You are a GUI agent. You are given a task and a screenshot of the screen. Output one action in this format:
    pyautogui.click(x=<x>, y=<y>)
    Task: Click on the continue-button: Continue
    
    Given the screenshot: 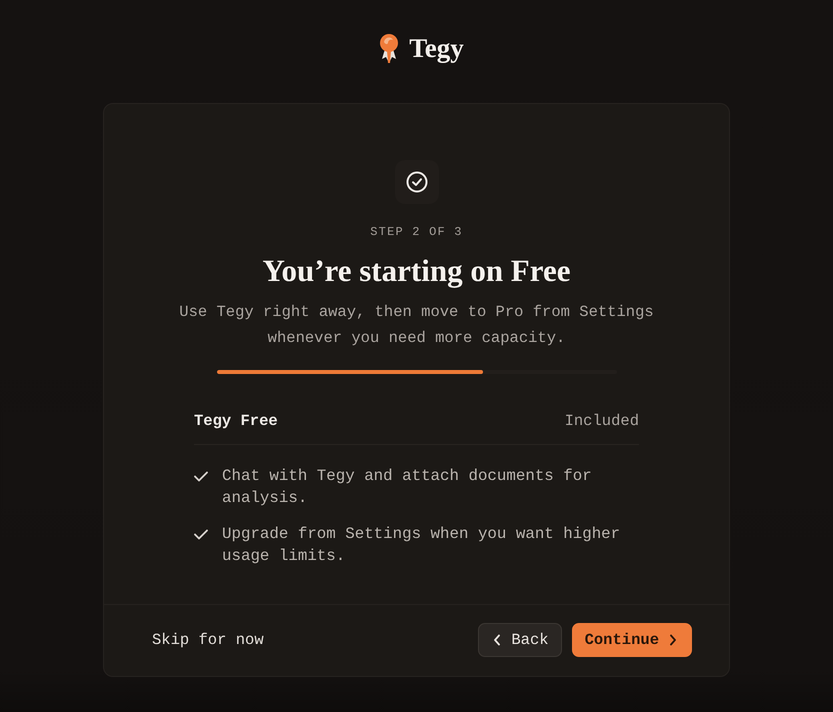 What is the action you would take?
    pyautogui.click(x=632, y=640)
    